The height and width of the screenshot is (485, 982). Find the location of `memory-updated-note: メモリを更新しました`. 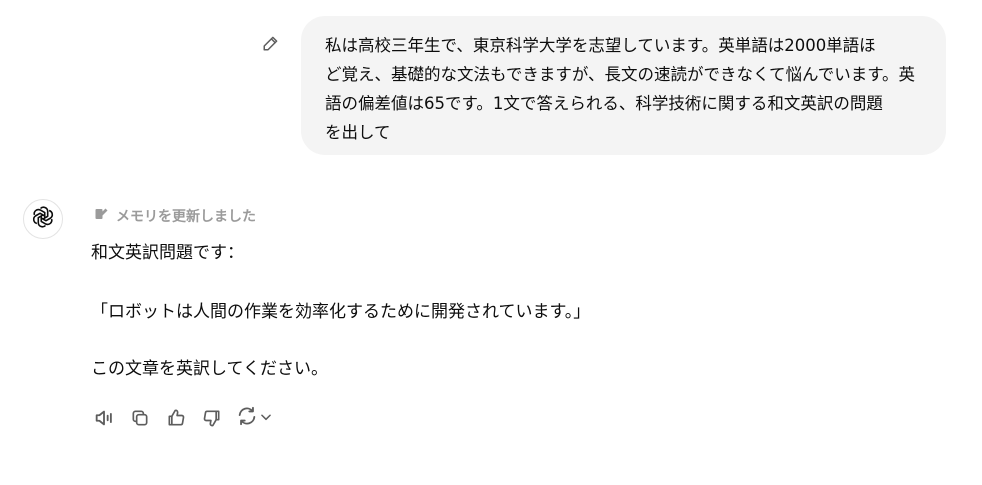

memory-updated-note: メモリを更新しました is located at coordinates (175, 216).